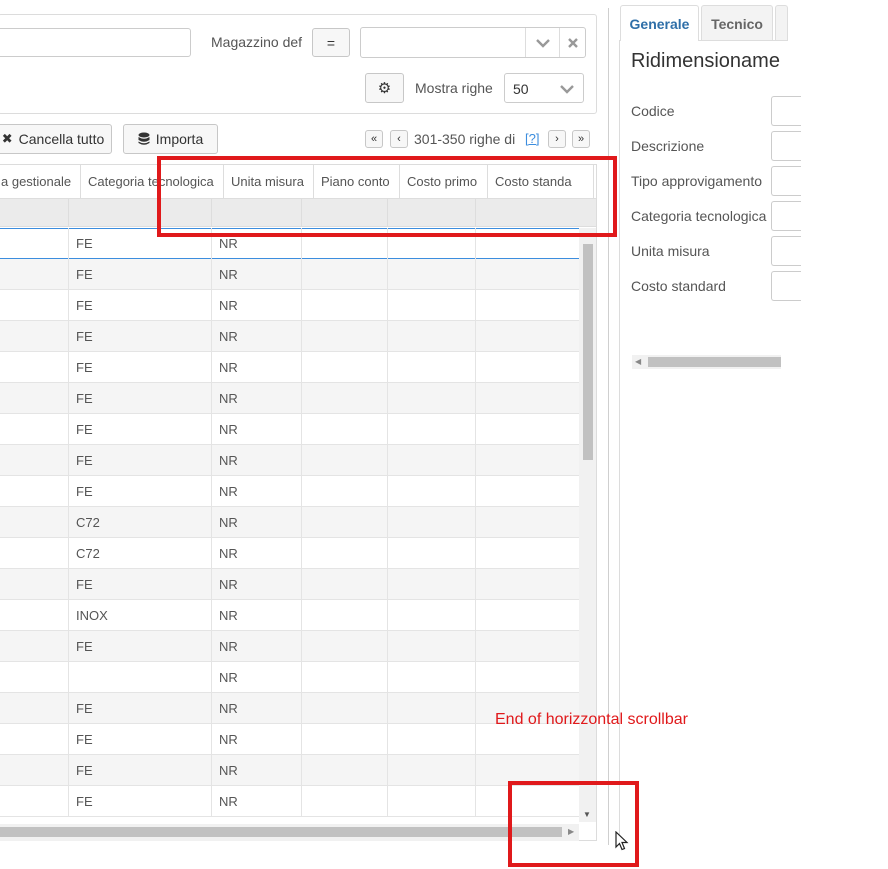  I want to click on column-filter, so click(34, 213).